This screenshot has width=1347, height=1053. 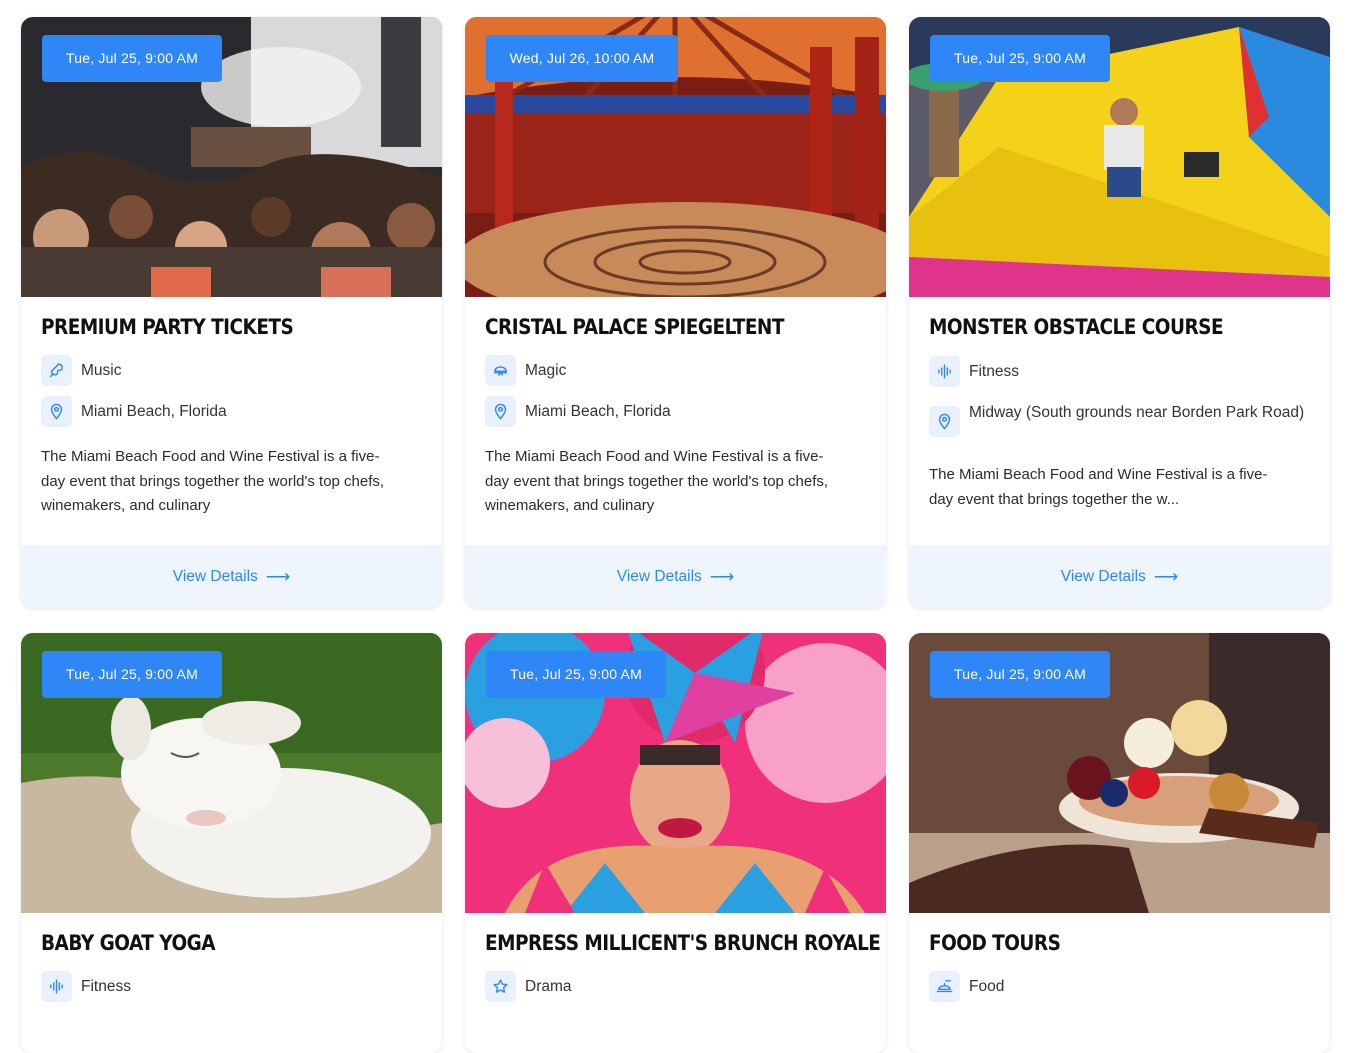 What do you see at coordinates (683, 943) in the screenshot?
I see `event-title: EMPRESS MILLICENT'S BRUNCH ROYALE` at bounding box center [683, 943].